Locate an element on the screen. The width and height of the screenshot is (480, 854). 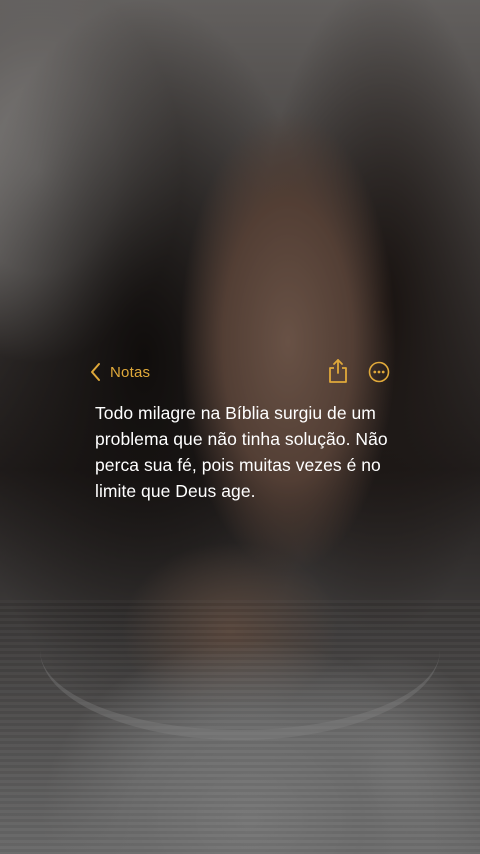
more-button is located at coordinates (379, 372).